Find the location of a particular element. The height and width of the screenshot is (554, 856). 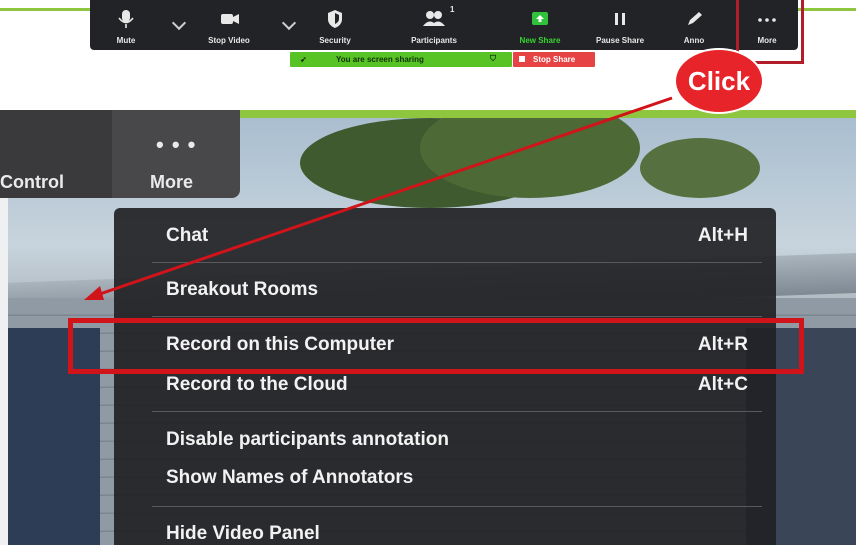

stop-video-label: Stop Video is located at coordinates (229, 40).